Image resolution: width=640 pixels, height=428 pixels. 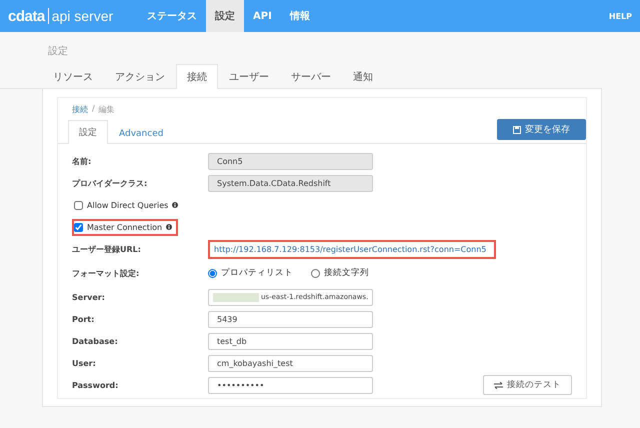 What do you see at coordinates (84, 363) in the screenshot?
I see `field-label: User:` at bounding box center [84, 363].